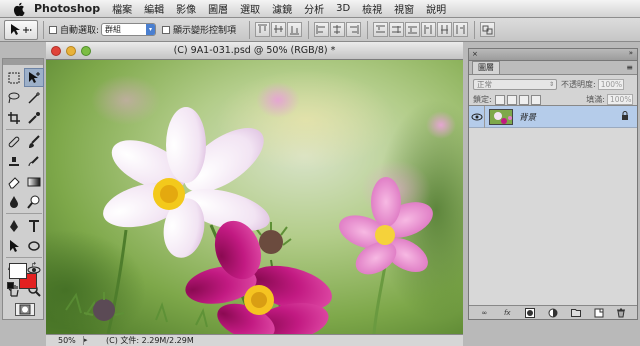 The height and width of the screenshot is (346, 640). What do you see at coordinates (397, 29) in the screenshot?
I see `distribute-vcenter-button` at bounding box center [397, 29].